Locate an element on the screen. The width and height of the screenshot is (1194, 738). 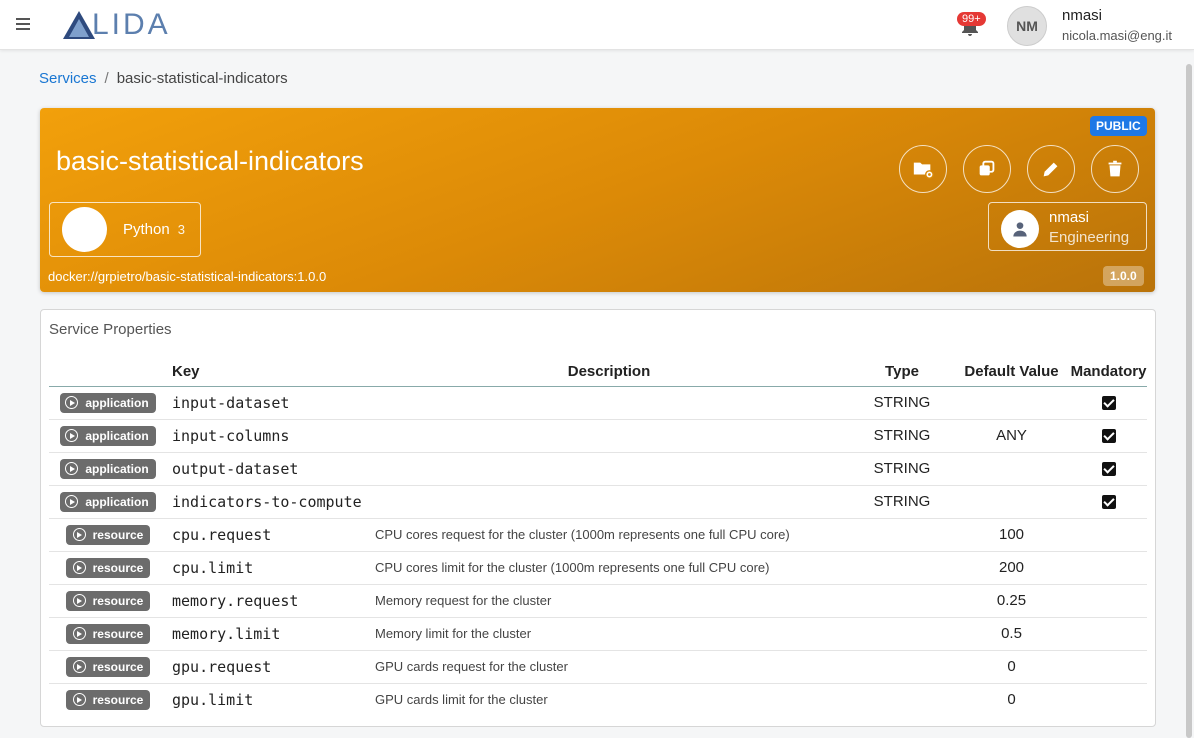
top-app-bar: LIDA 99+ NM nmasi nicola.masi@eng.it is located at coordinates (597, 25).